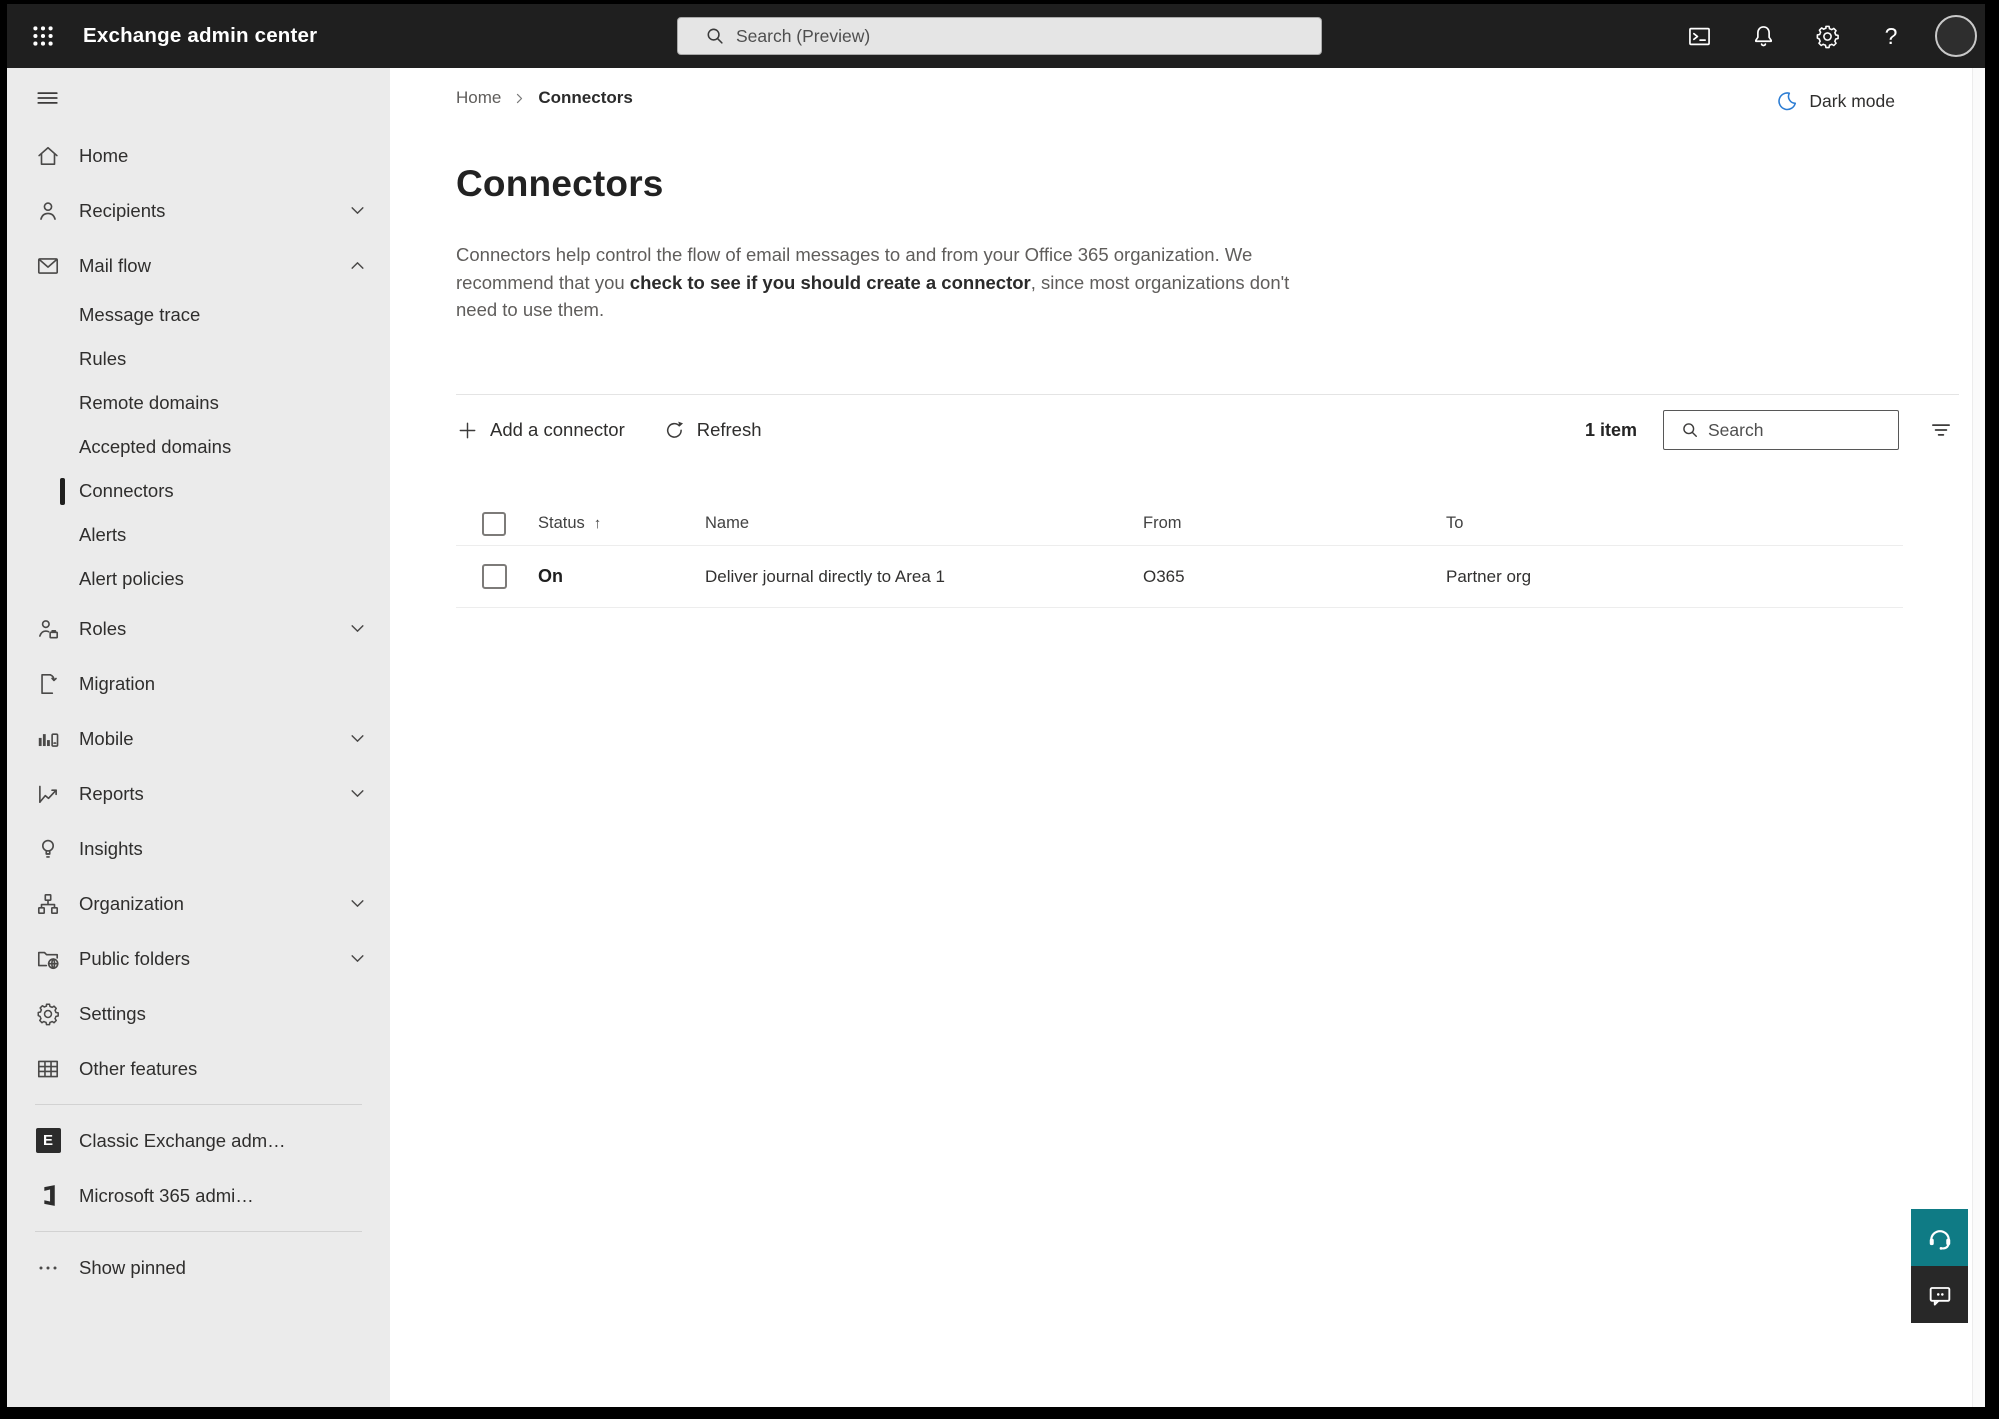 The height and width of the screenshot is (1419, 1999). Describe the element at coordinates (48, 156) in the screenshot. I see `home-icon` at that location.